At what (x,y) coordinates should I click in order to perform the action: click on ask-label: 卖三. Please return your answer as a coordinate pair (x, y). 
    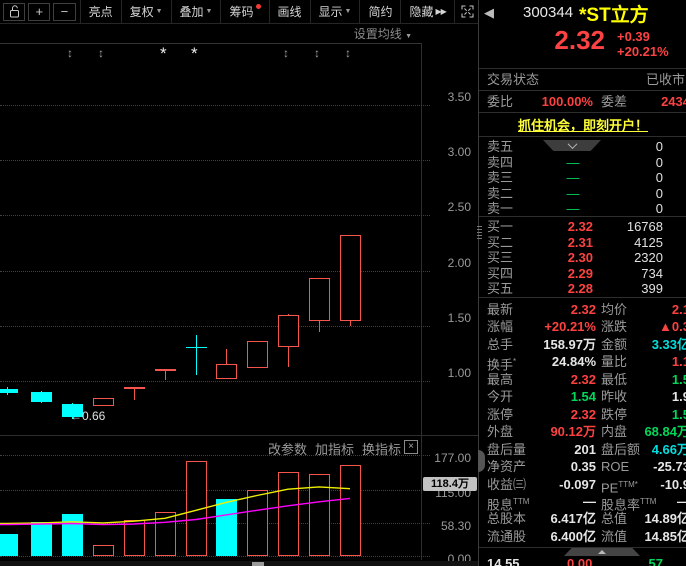
    Looking at the image, I should click on (500, 178).